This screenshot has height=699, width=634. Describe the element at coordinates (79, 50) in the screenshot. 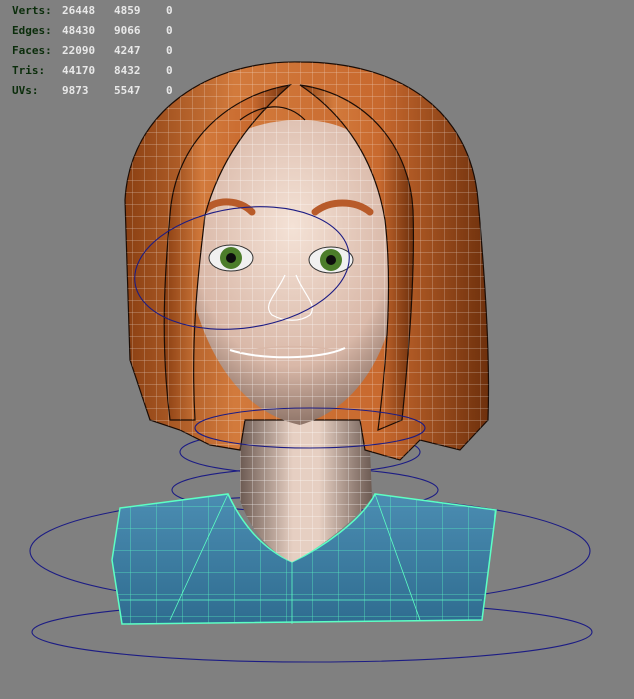

I see `hud-value: 22090` at that location.